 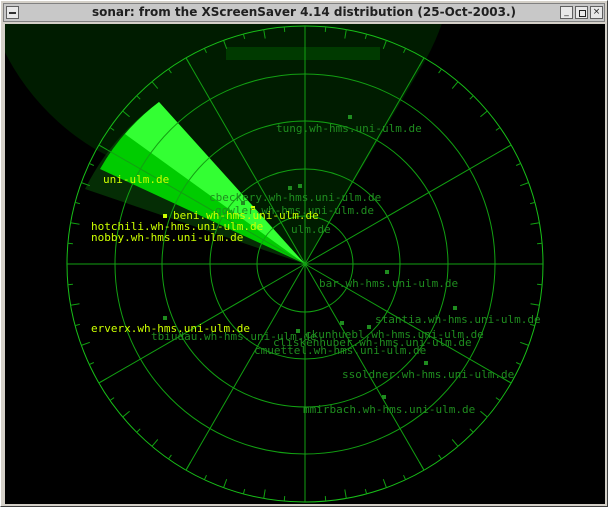 I want to click on host-label: stantia.wh-hms.uni-ulm.de, so click(x=458, y=319).